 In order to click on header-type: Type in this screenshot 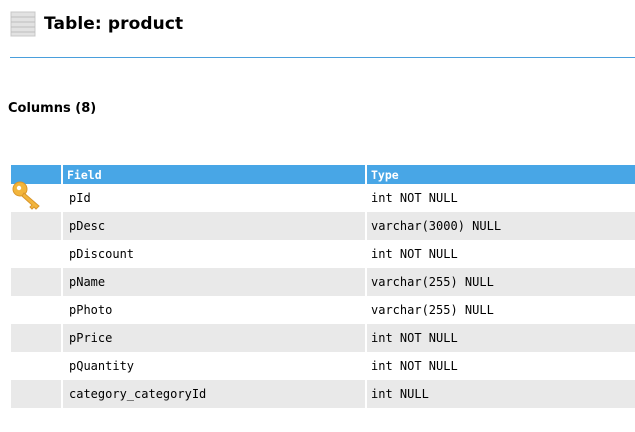, I will do `click(500, 174)`.